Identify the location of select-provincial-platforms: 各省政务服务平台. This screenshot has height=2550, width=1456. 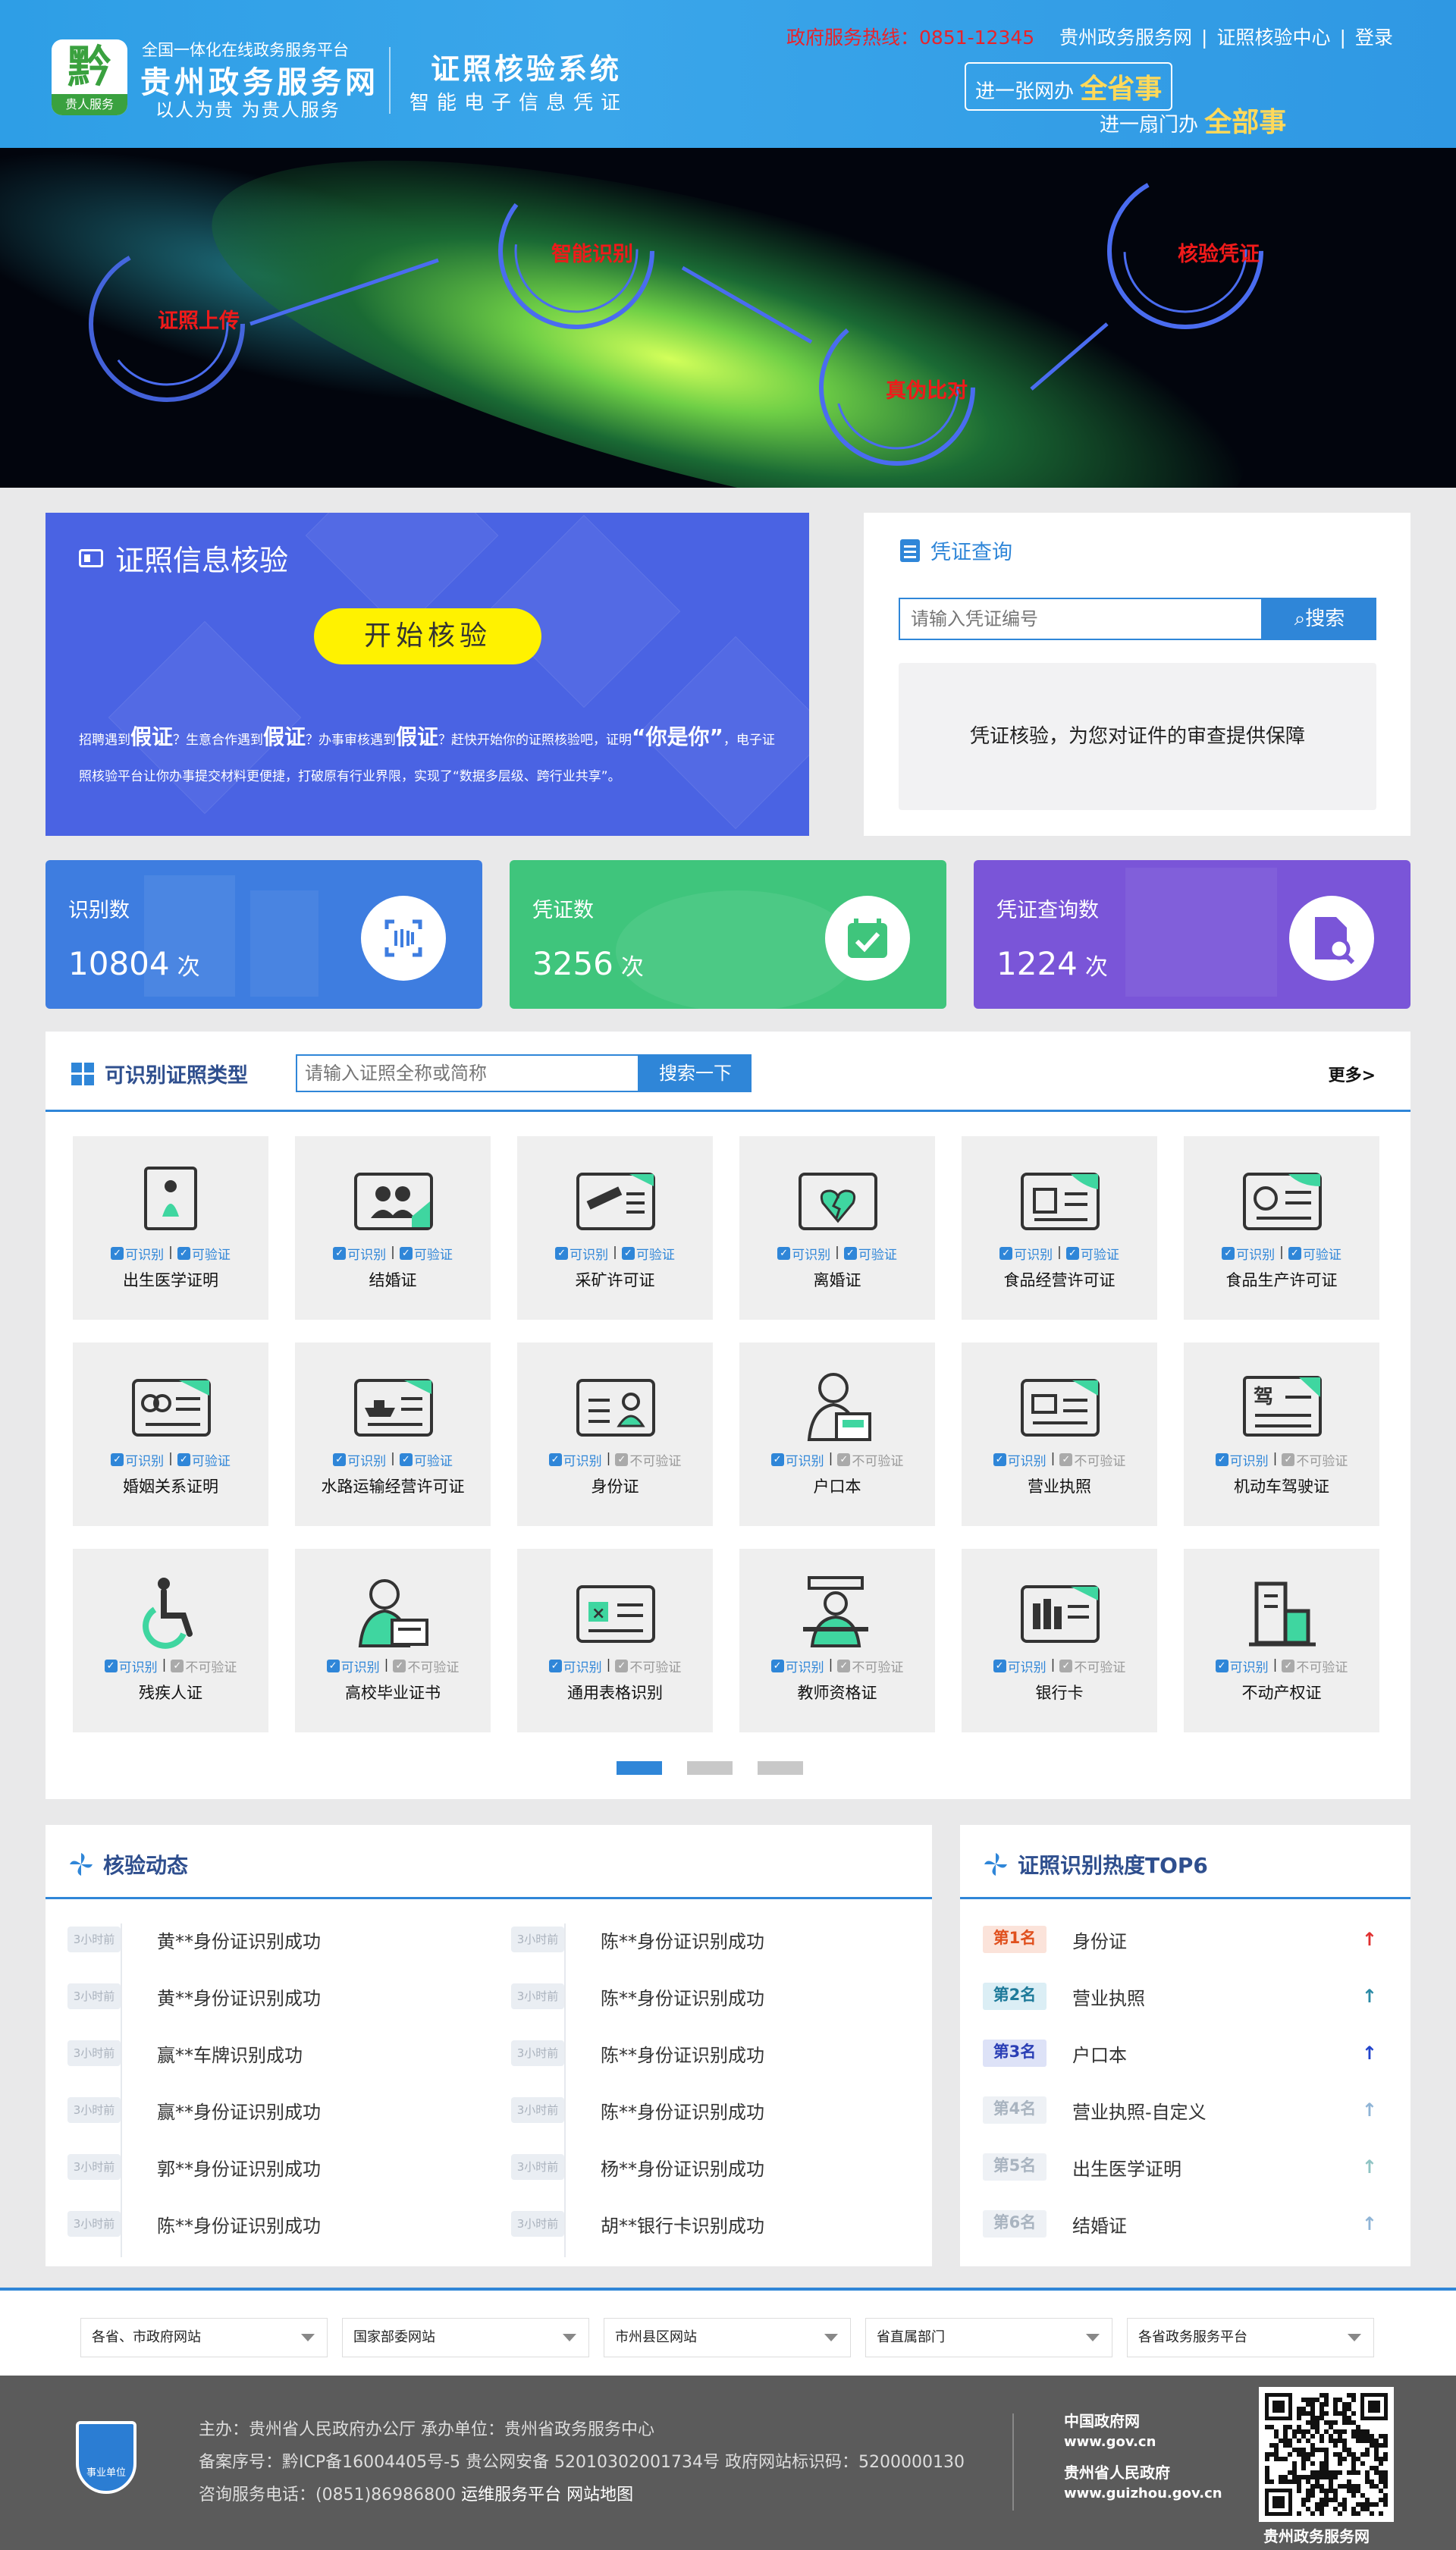
(1250, 2337).